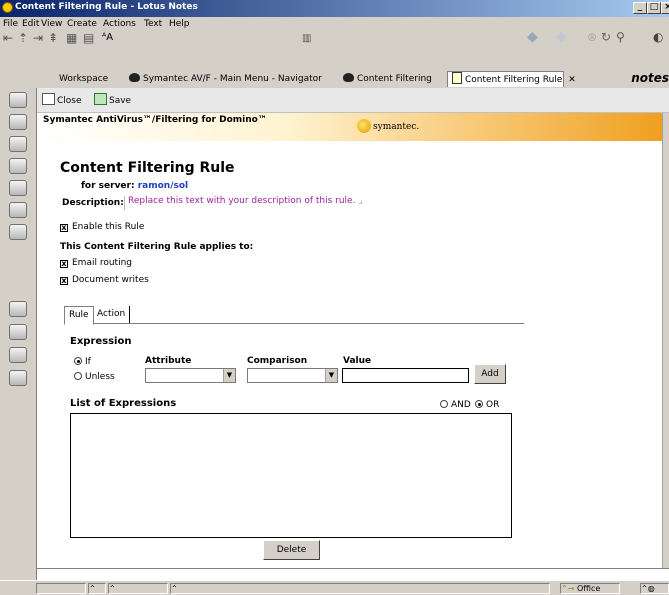 The width and height of the screenshot is (669, 595). Describe the element at coordinates (18, 188) in the screenshot. I see `calendar-icon` at that location.